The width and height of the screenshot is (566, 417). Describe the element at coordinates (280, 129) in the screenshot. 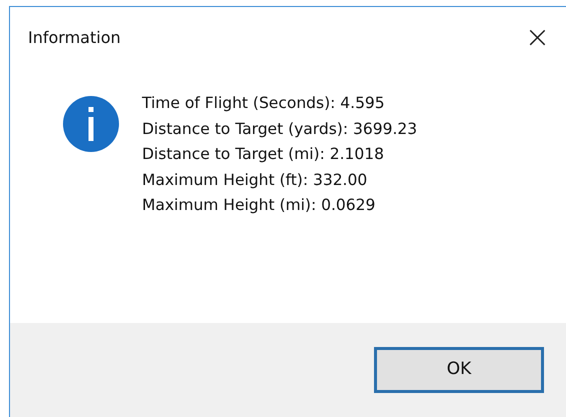

I see `message-text: Distance to Target (yards): 3699.23` at that location.